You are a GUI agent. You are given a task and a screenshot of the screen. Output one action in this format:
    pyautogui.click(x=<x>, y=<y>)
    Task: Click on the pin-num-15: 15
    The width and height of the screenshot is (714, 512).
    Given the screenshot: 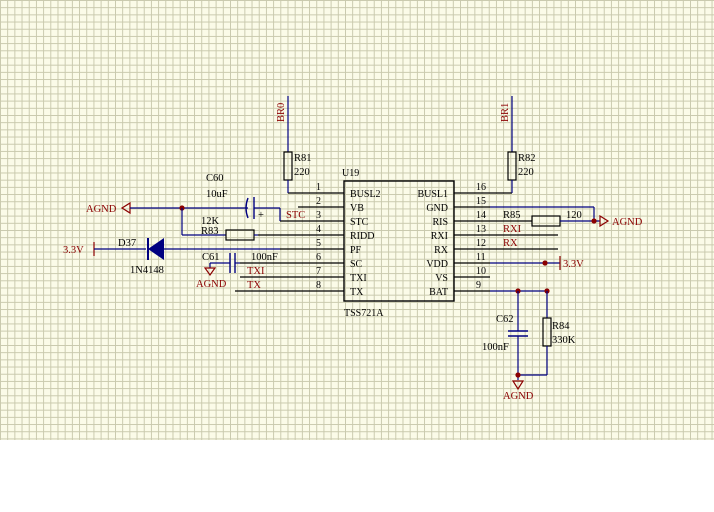 What is the action you would take?
    pyautogui.click(x=481, y=201)
    